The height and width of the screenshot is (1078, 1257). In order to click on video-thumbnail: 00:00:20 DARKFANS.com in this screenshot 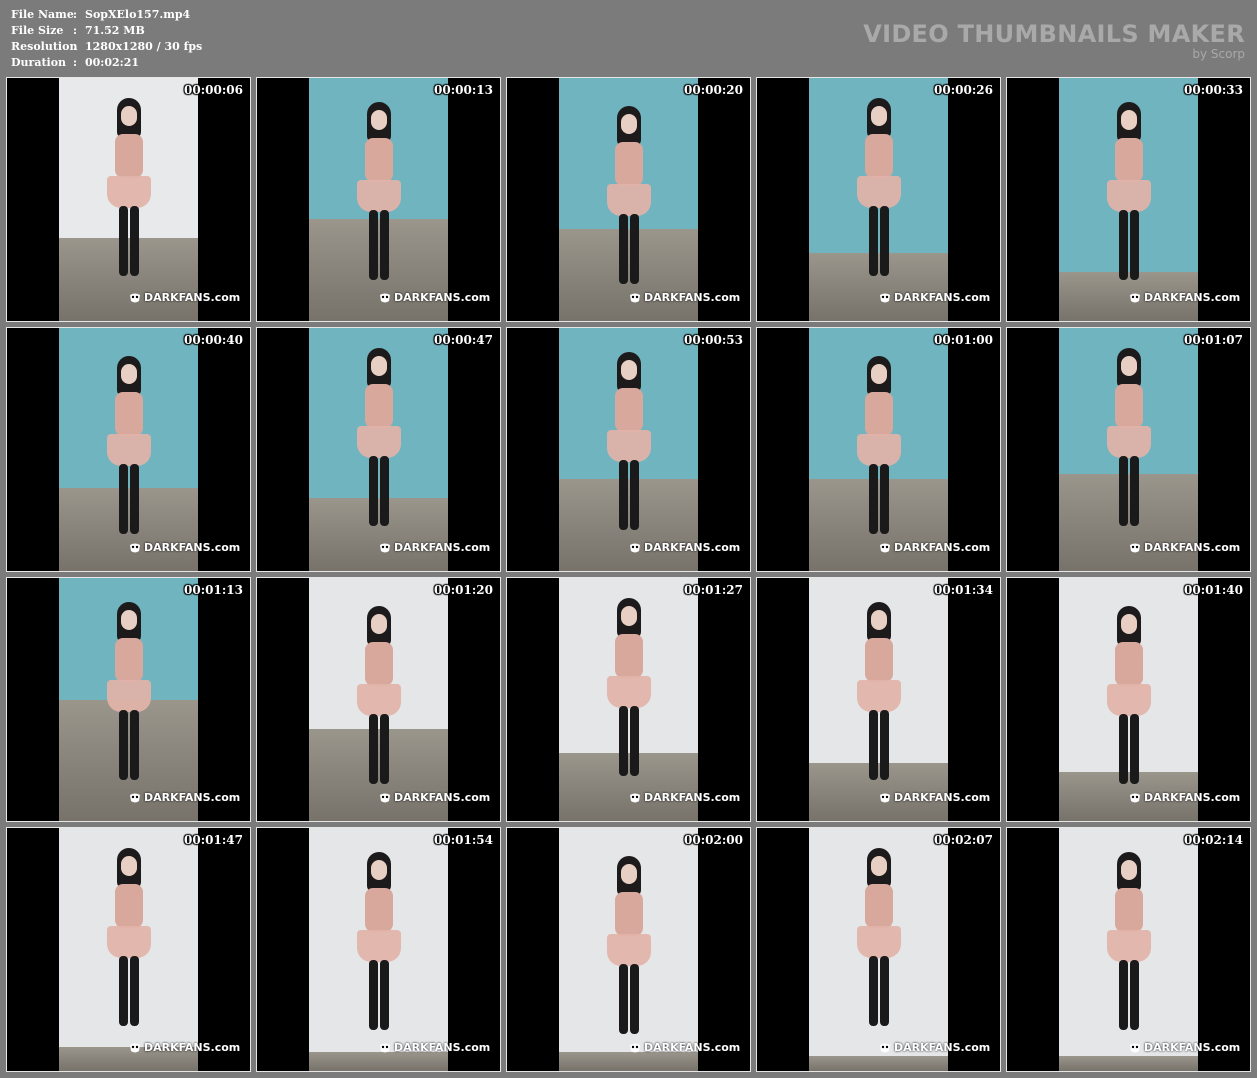, I will do `click(628, 199)`.